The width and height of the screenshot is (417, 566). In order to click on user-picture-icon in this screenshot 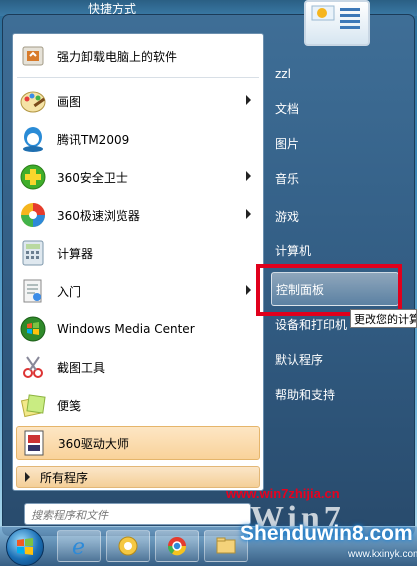, I will do `click(335, 17)`.